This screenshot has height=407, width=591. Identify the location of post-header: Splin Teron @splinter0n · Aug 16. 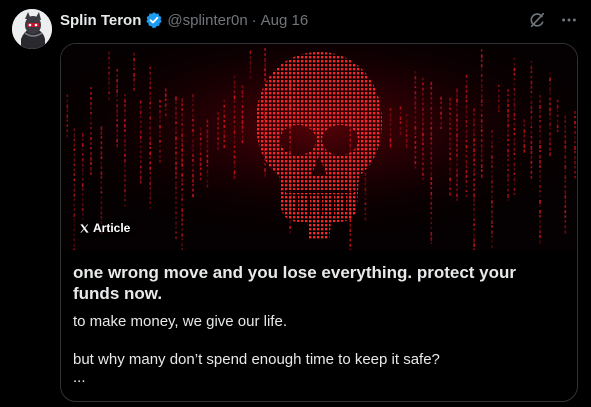
(184, 20).